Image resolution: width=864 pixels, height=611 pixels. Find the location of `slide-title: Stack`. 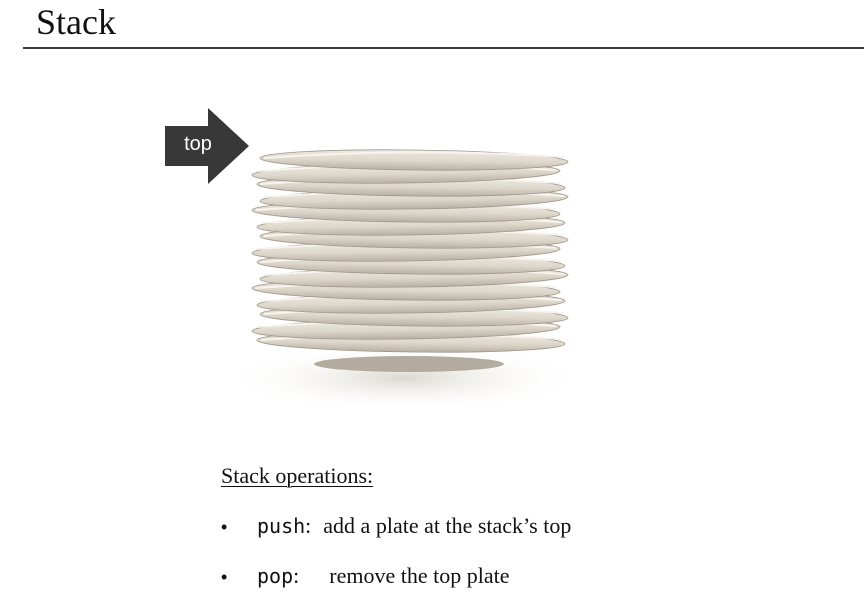

slide-title: Stack is located at coordinates (76, 22).